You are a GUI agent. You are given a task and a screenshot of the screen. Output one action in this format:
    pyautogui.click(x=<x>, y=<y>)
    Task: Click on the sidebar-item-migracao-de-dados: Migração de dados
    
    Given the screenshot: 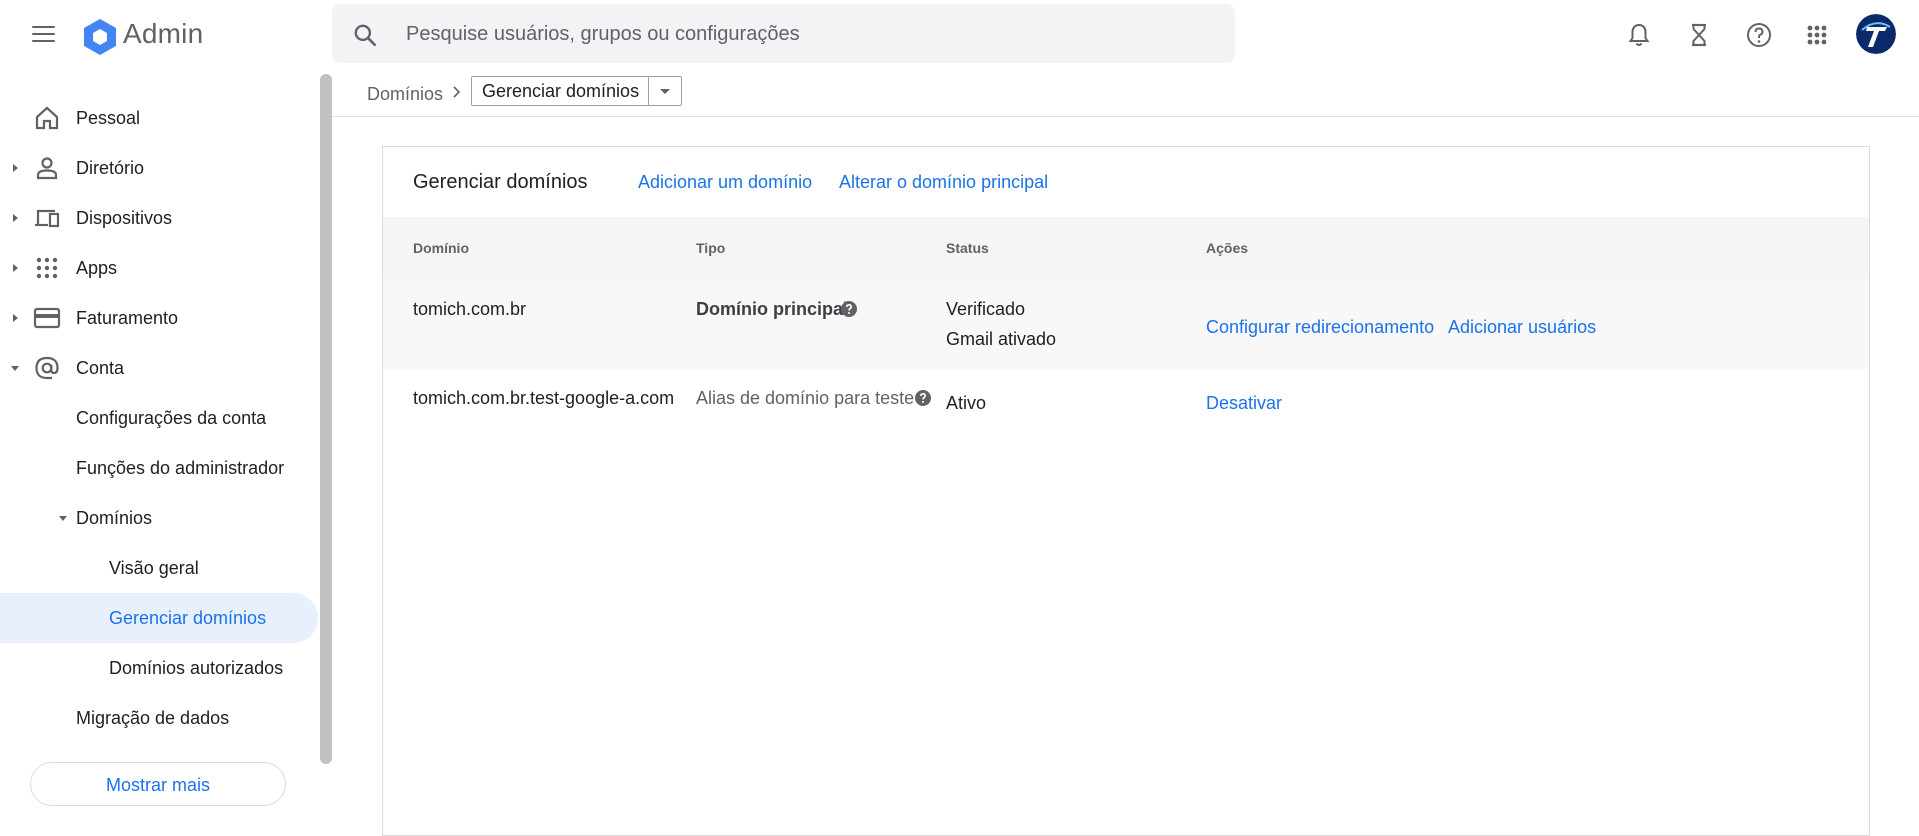 What is the action you would take?
    pyautogui.click(x=159, y=718)
    